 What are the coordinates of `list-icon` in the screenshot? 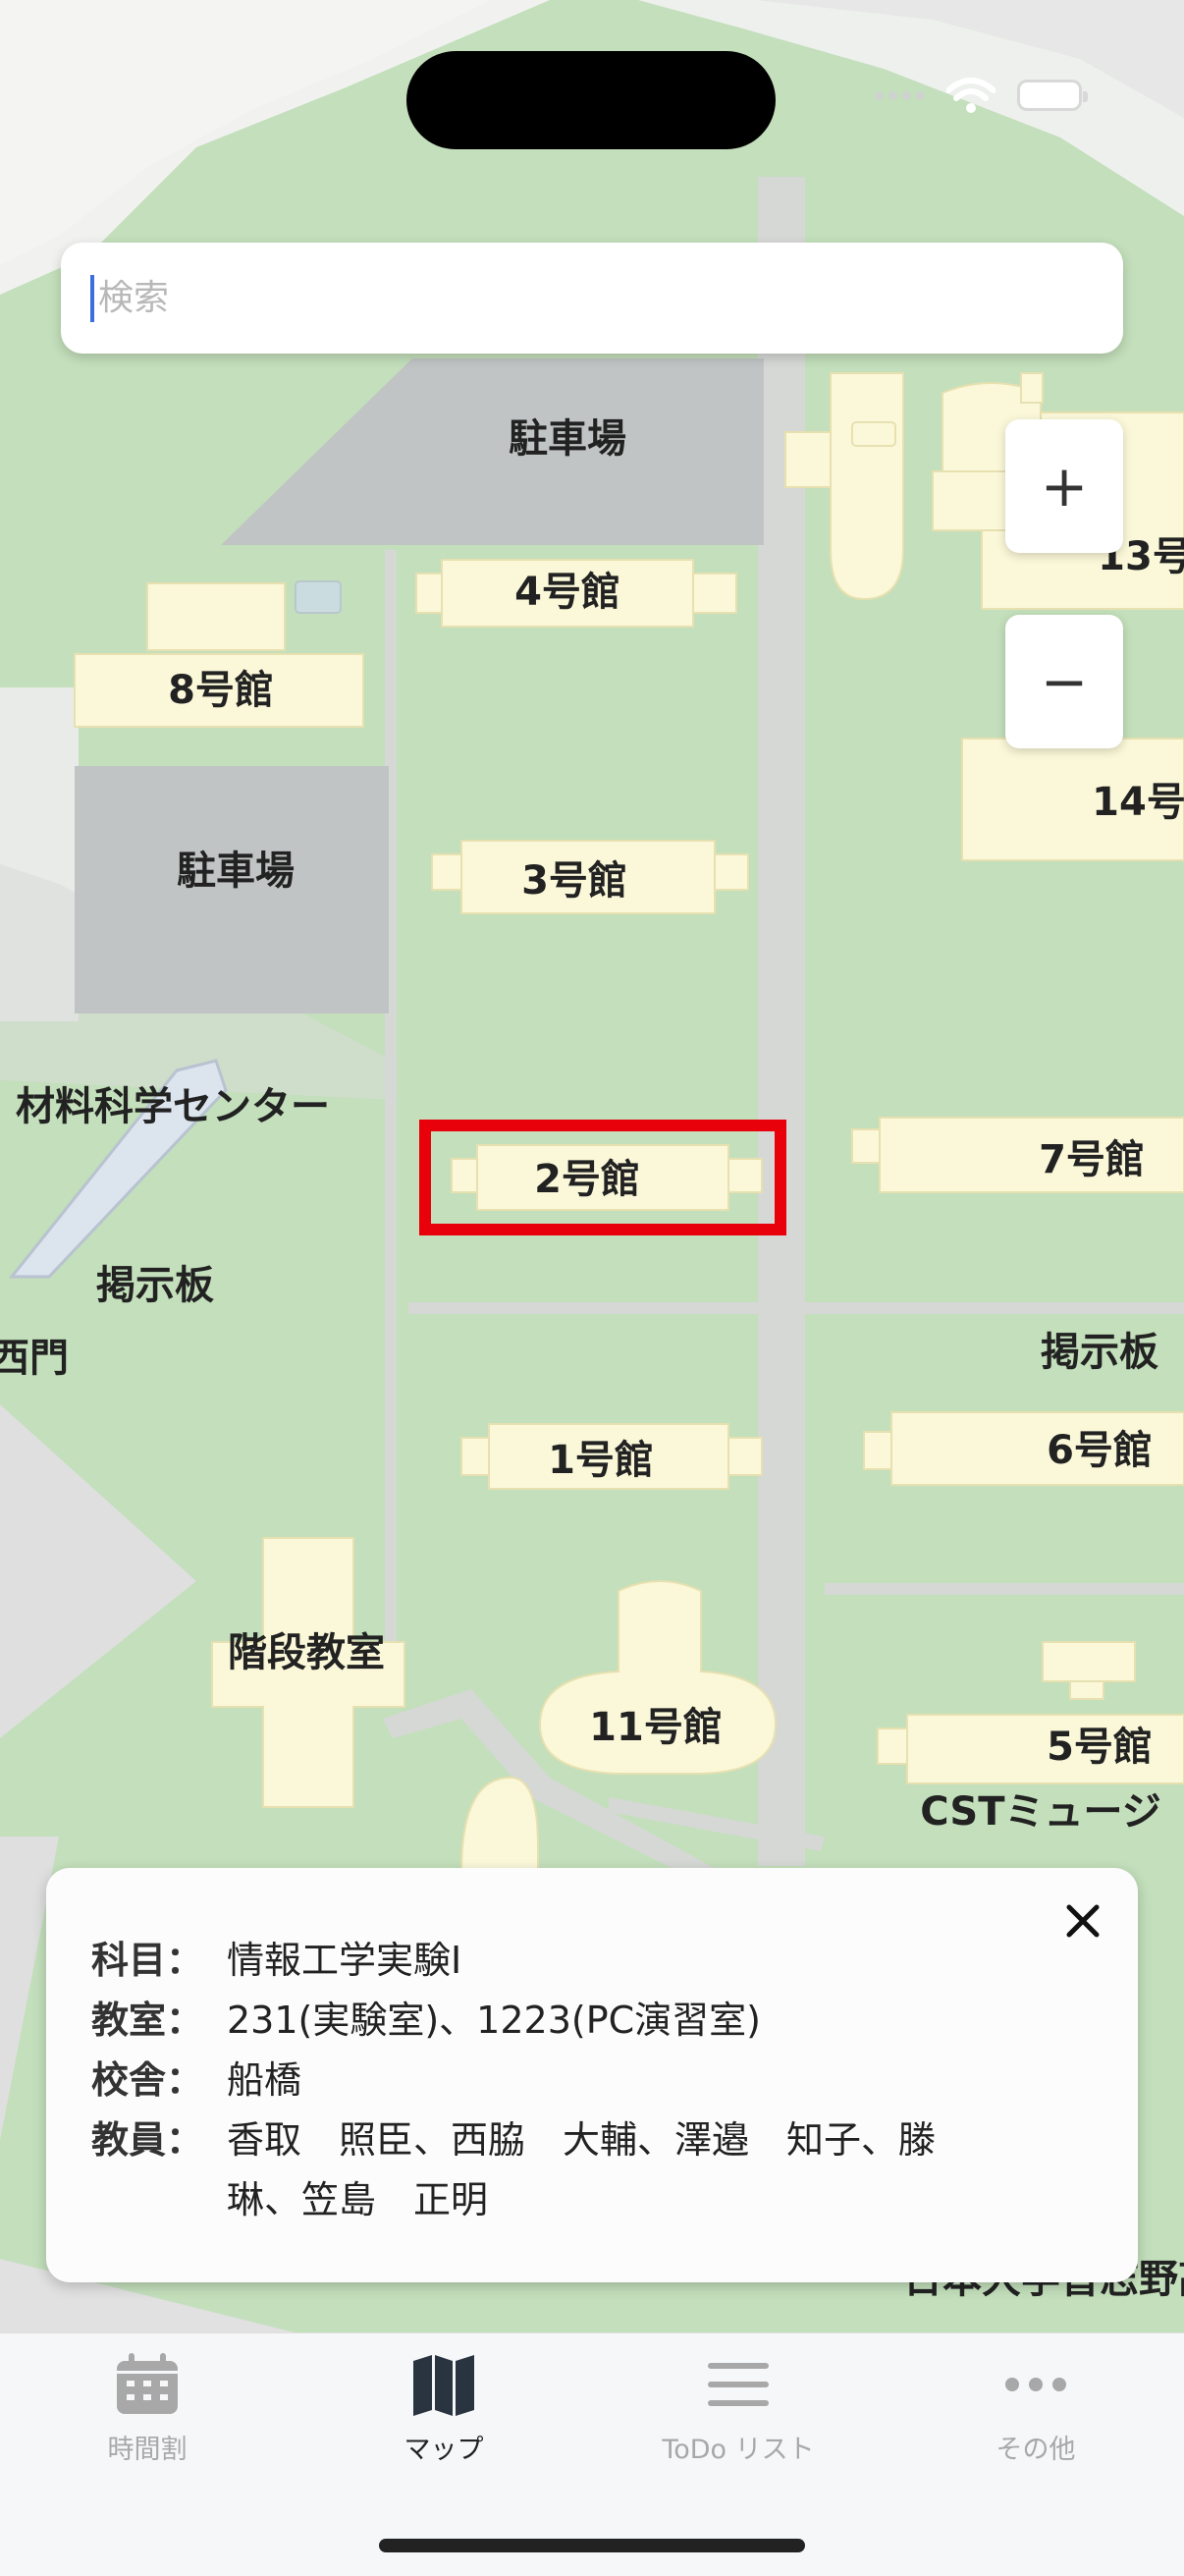 It's located at (738, 2385).